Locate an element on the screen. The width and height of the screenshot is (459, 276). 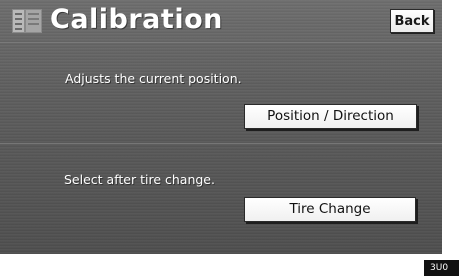
tire-change-description: Select after tire change. is located at coordinates (139, 179).